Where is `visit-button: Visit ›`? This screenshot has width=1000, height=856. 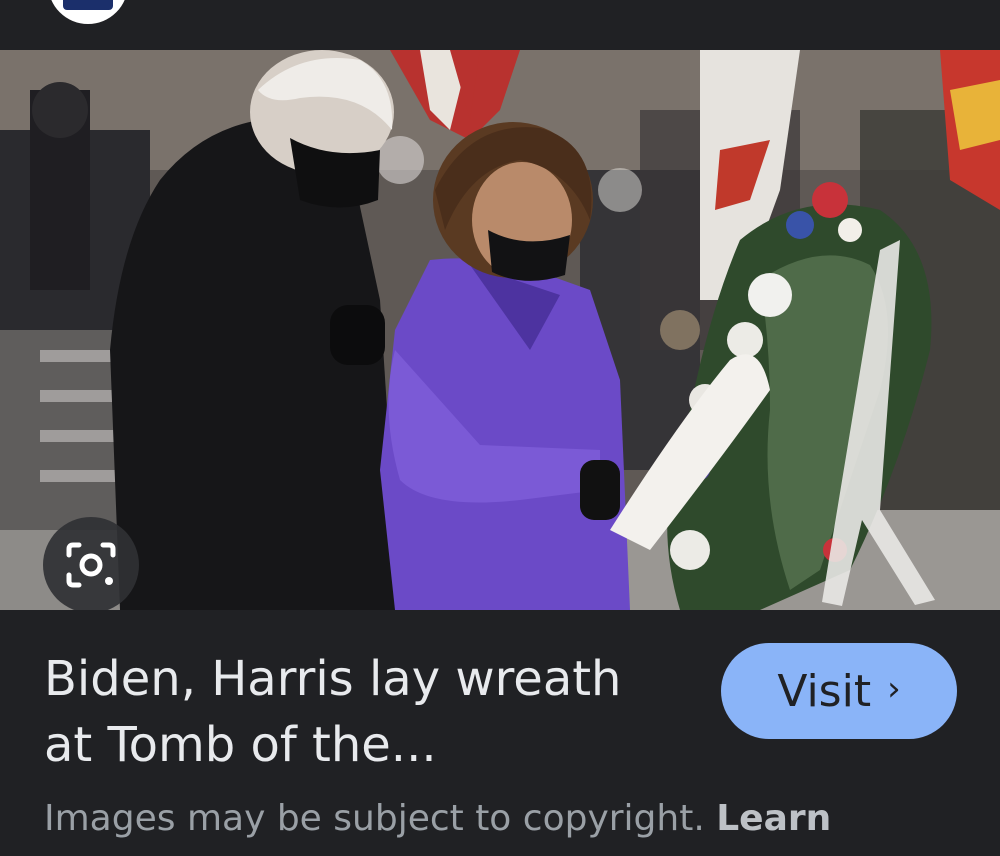 visit-button: Visit › is located at coordinates (839, 691).